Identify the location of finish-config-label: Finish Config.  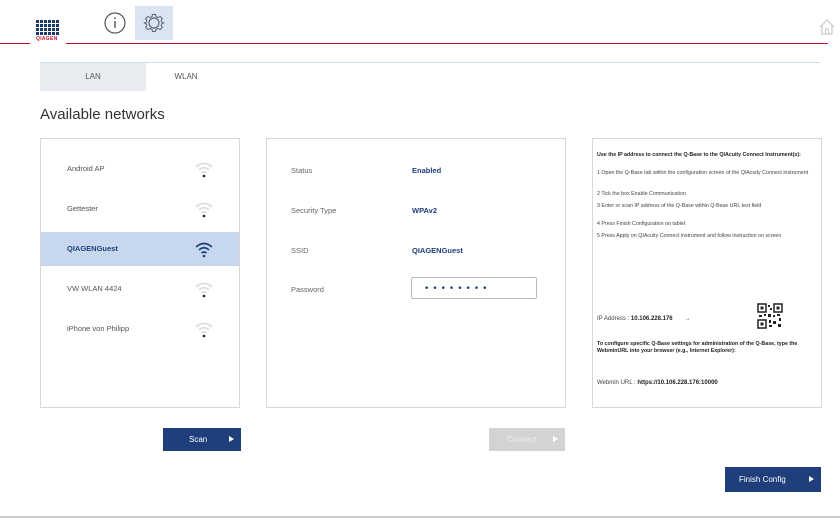
(762, 479).